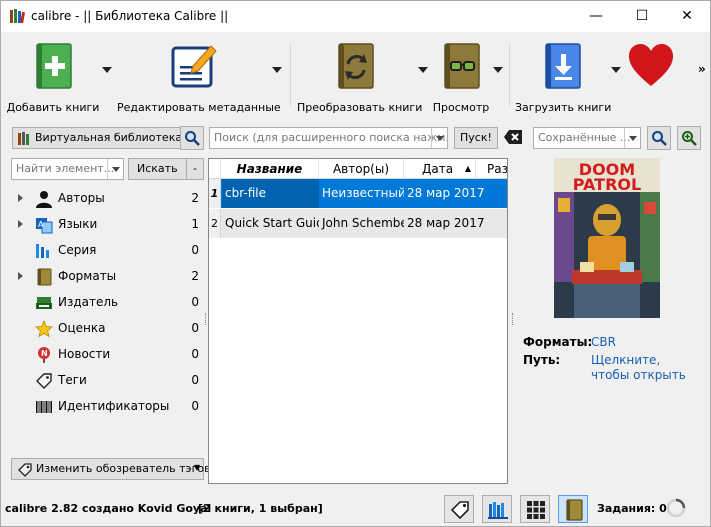  Describe the element at coordinates (195, 169) in the screenshot. I see `tag-collapse-button: -` at that location.